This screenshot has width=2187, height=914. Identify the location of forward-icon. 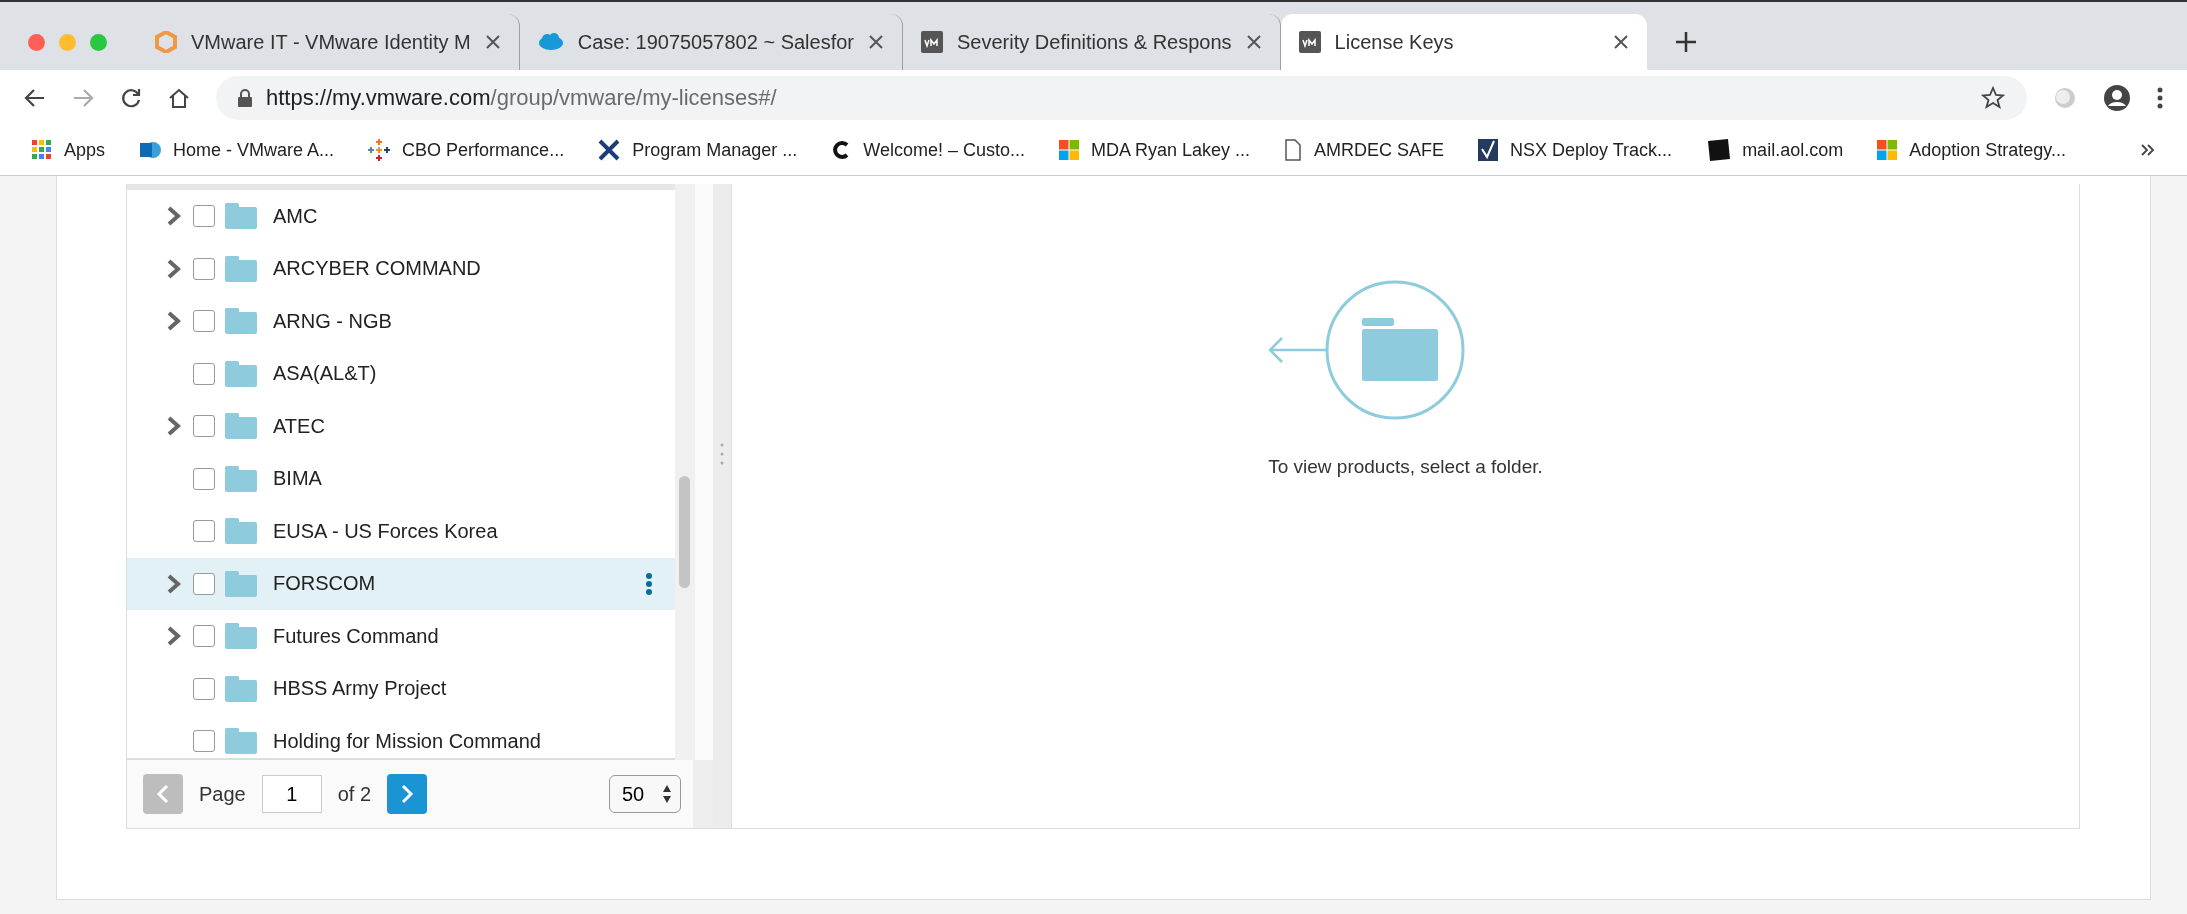
(83, 97).